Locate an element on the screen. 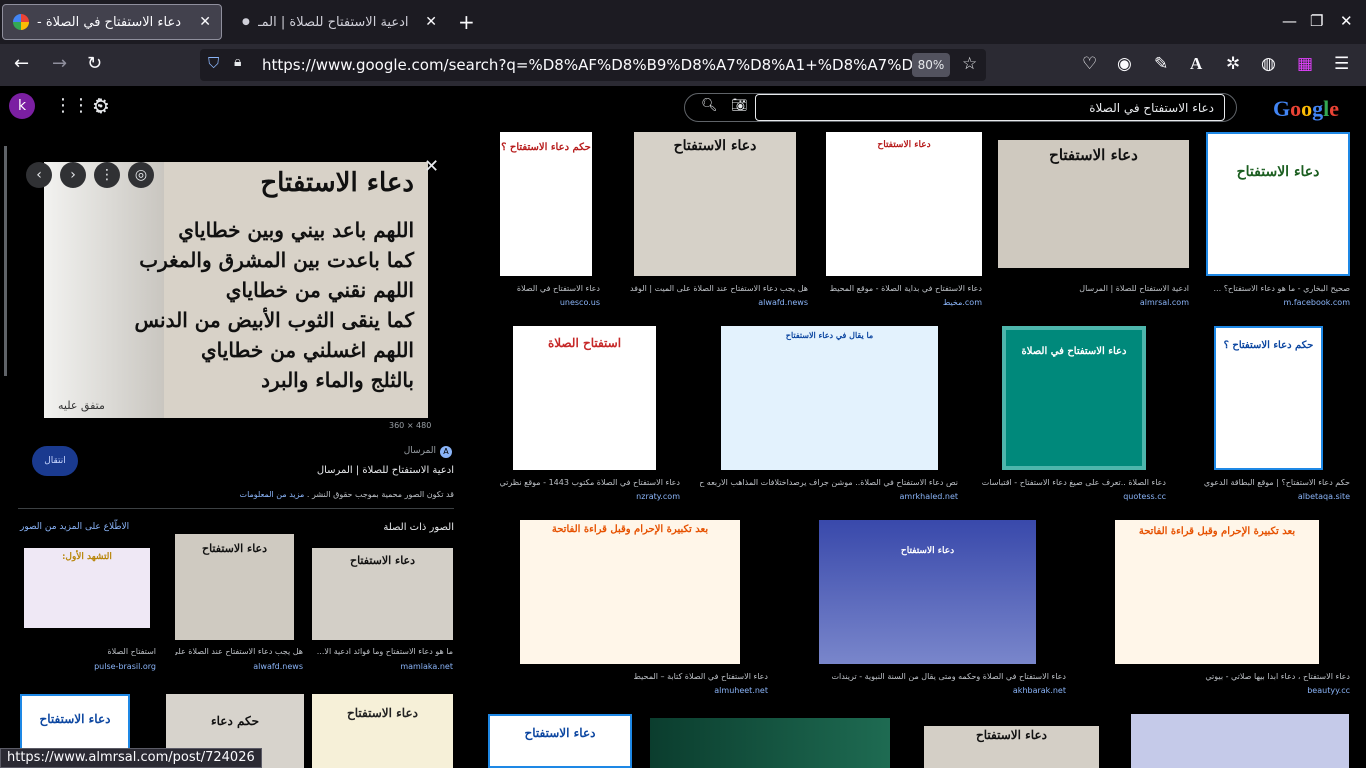  result-title: ادعية الاستفتاح للصلاة | المرسال is located at coordinates (1134, 288).